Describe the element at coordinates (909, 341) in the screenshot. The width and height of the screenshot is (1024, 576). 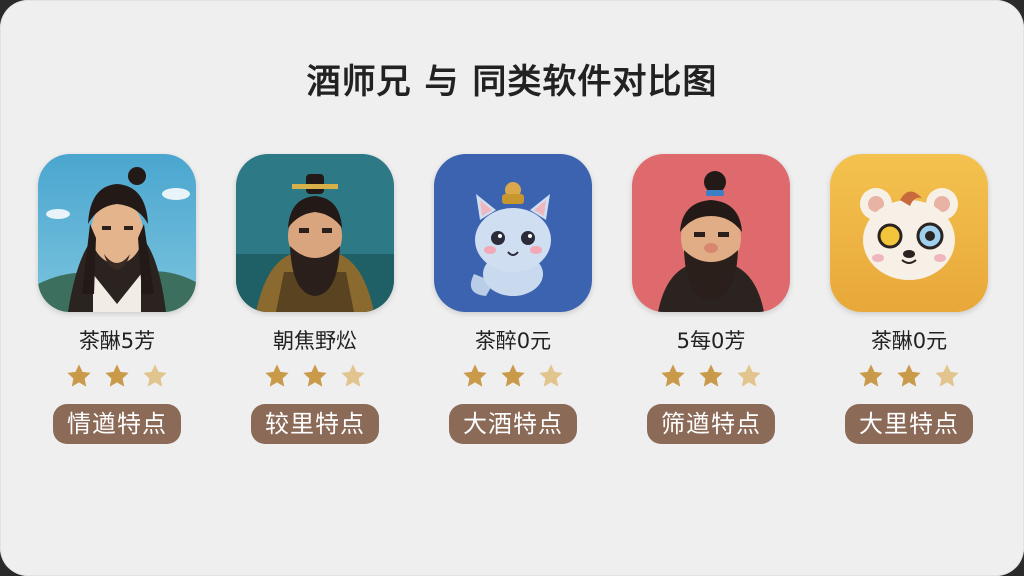
I see `app-name: 茶醂0元` at that location.